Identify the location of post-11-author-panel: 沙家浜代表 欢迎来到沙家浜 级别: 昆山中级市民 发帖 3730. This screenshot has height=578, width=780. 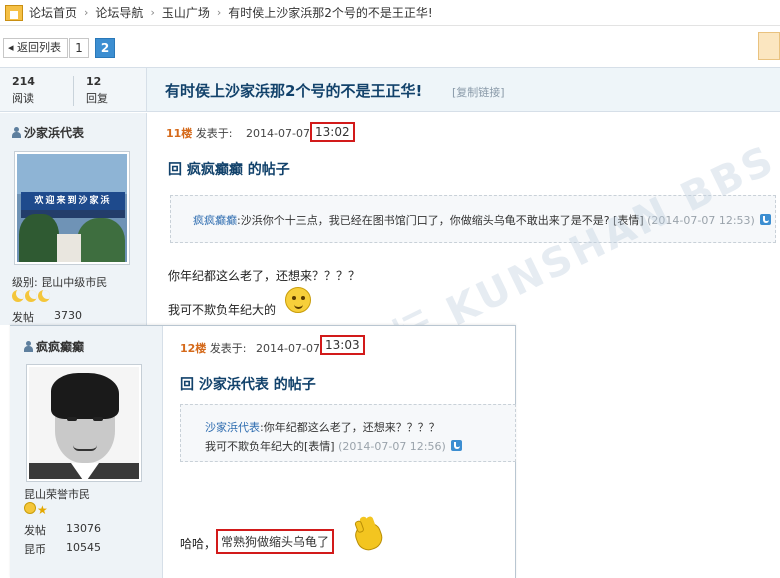
(73, 219).